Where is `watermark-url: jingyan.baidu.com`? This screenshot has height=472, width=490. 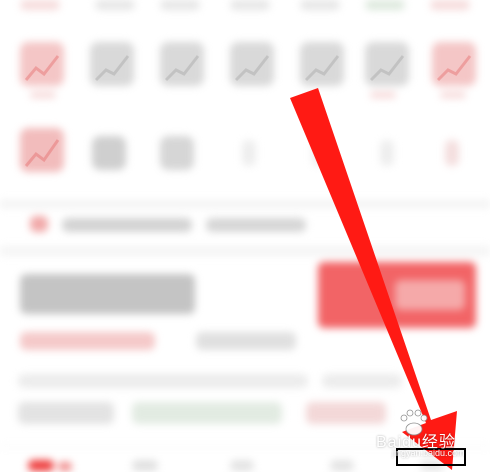
watermark-url: jingyan.baidu.com is located at coordinates (428, 453).